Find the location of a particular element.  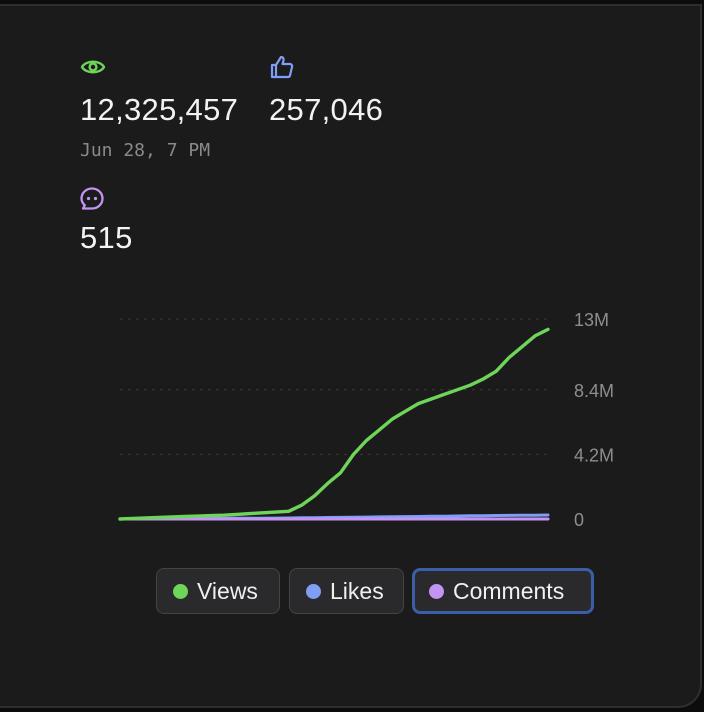

views-dot is located at coordinates (180, 591).